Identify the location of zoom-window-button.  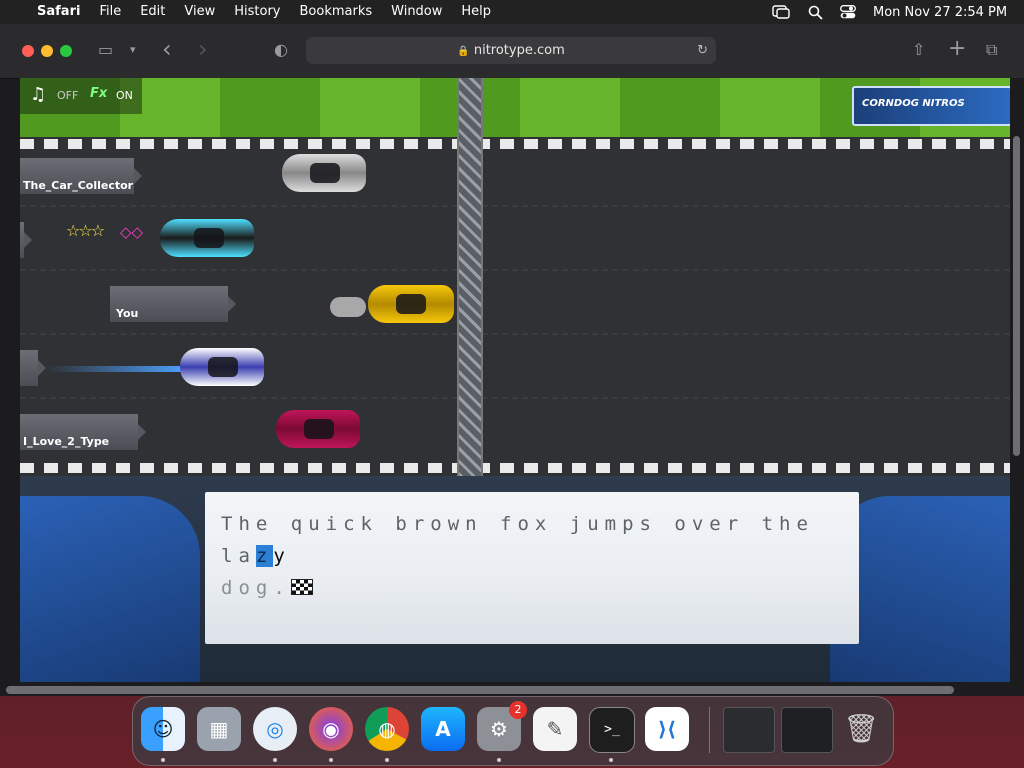
(66, 51).